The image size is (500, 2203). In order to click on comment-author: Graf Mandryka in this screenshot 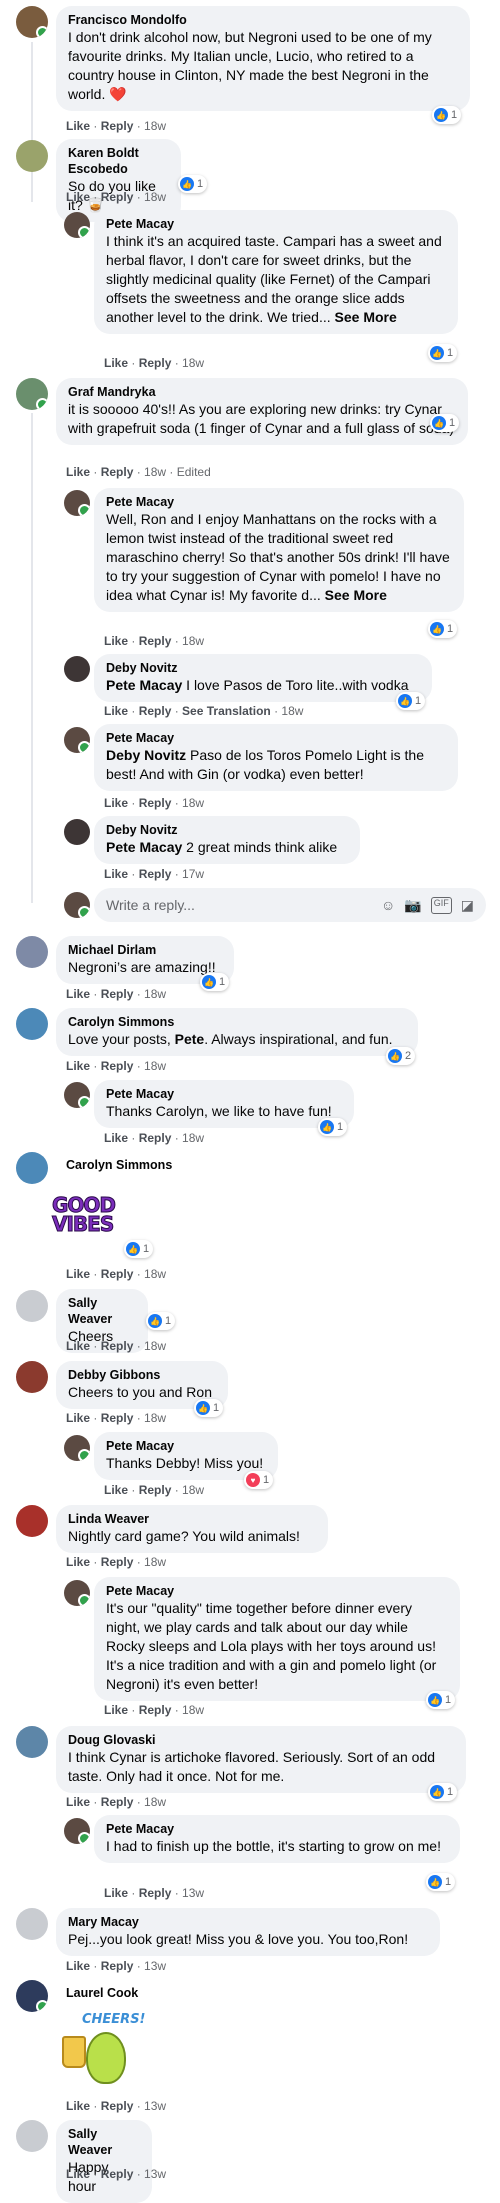, I will do `click(262, 392)`.